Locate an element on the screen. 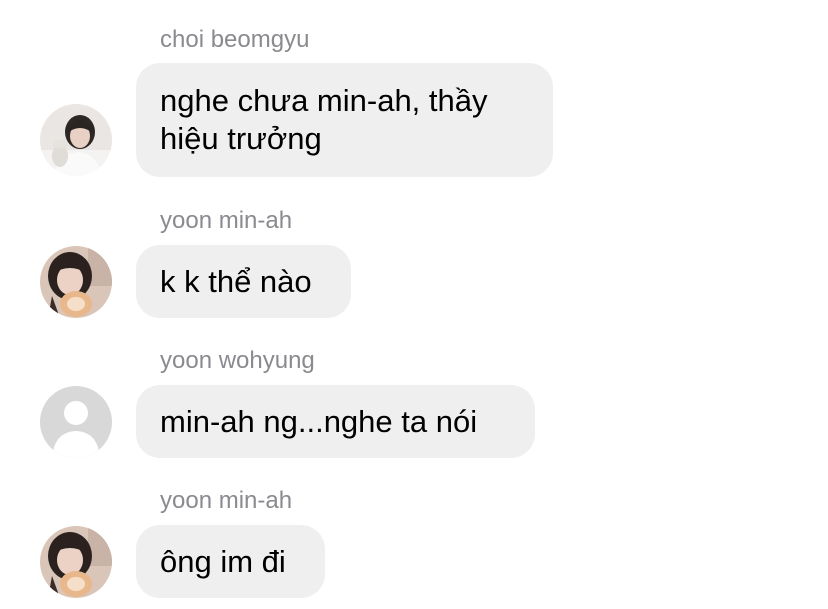 Image resolution: width=828 pixels, height=609 pixels. default-user-avatar-icon is located at coordinates (76, 422).